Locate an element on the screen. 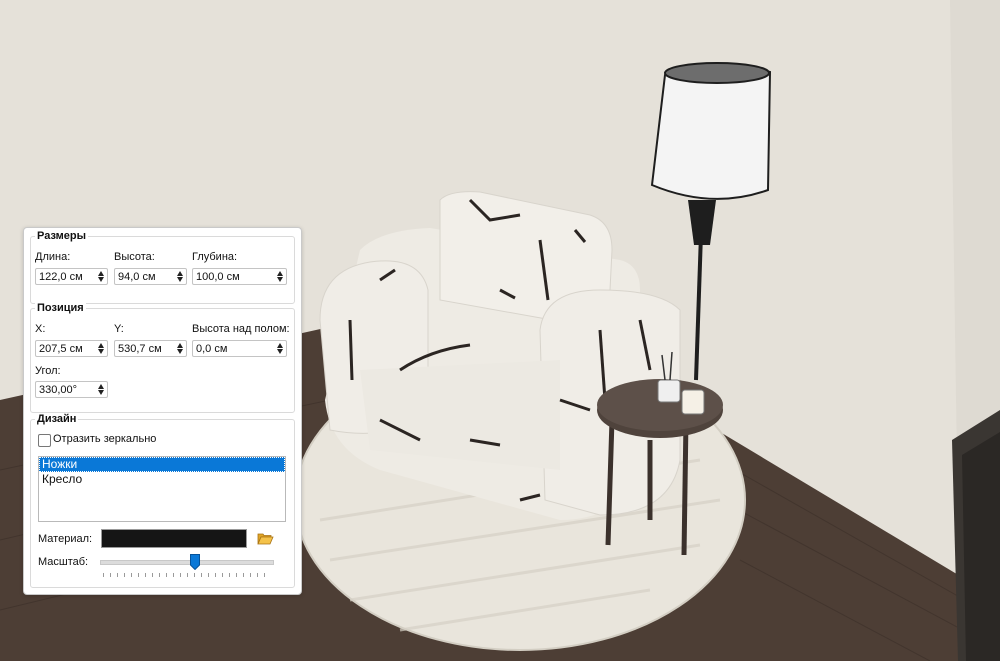 The width and height of the screenshot is (1000, 661). mirror-label: Отразить зеркально is located at coordinates (104, 439).